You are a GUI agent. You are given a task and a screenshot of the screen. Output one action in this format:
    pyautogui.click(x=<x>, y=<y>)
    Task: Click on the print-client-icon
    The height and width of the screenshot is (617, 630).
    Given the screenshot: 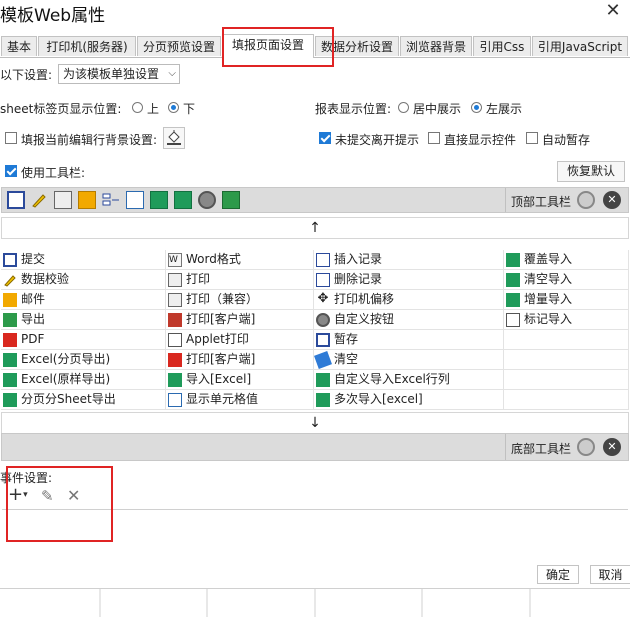 What is the action you would take?
    pyautogui.click(x=175, y=320)
    